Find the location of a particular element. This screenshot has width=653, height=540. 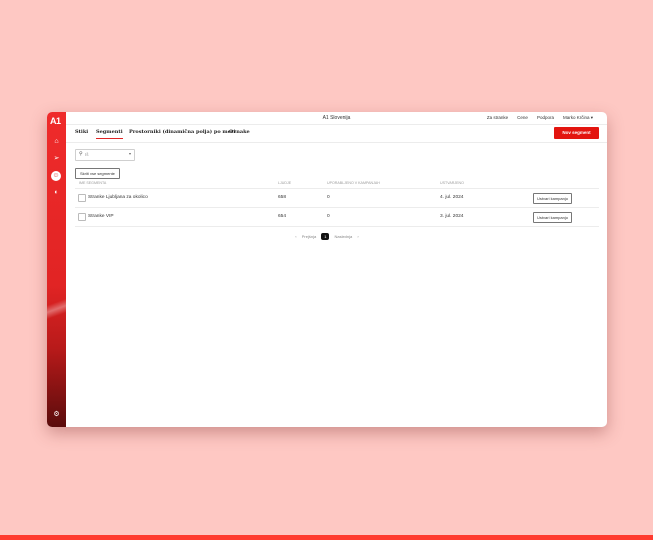

filter-chip: Skriti vse segmente is located at coordinates (97, 173).